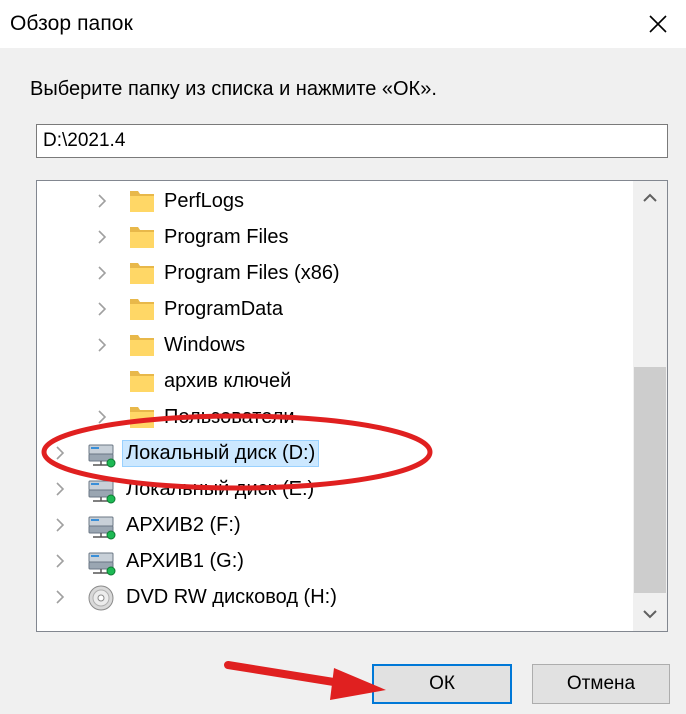 The image size is (686, 714). Describe the element at coordinates (71, 23) in the screenshot. I see `window-title: Обзор папок` at that location.